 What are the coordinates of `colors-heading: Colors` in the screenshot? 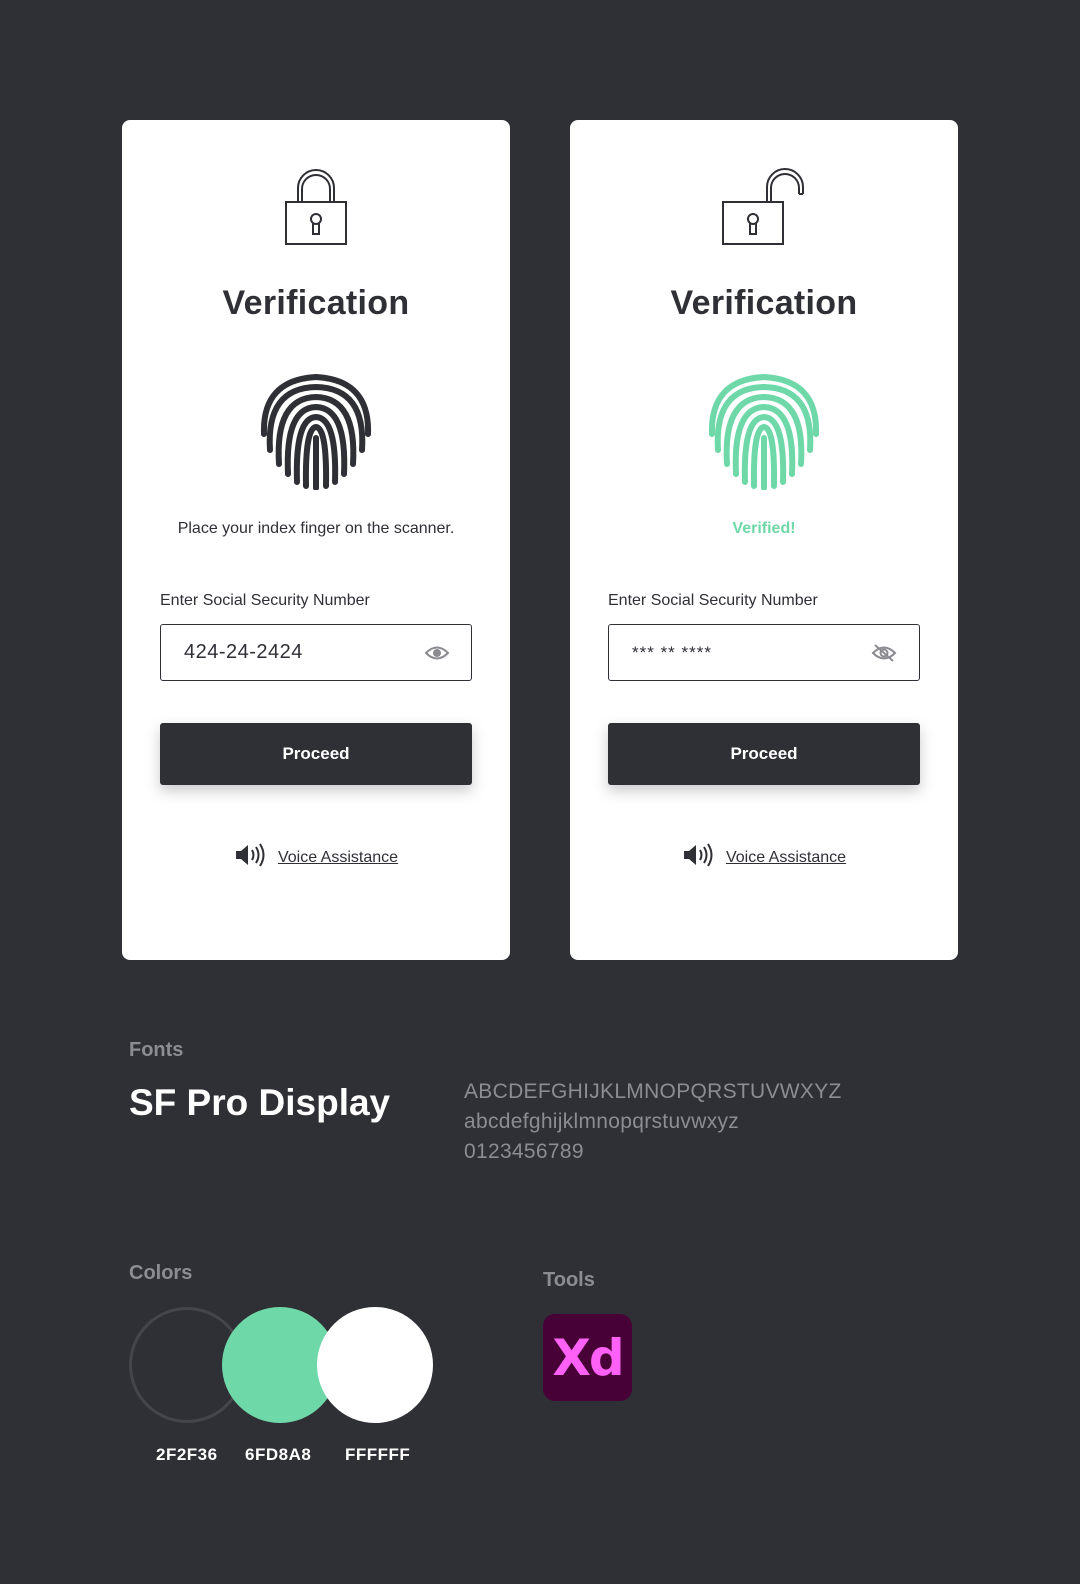 It's located at (161, 1273).